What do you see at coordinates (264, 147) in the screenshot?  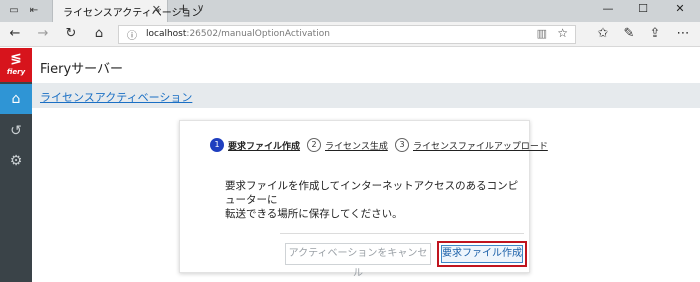 I see `step-label: 要求ファイル作成` at bounding box center [264, 147].